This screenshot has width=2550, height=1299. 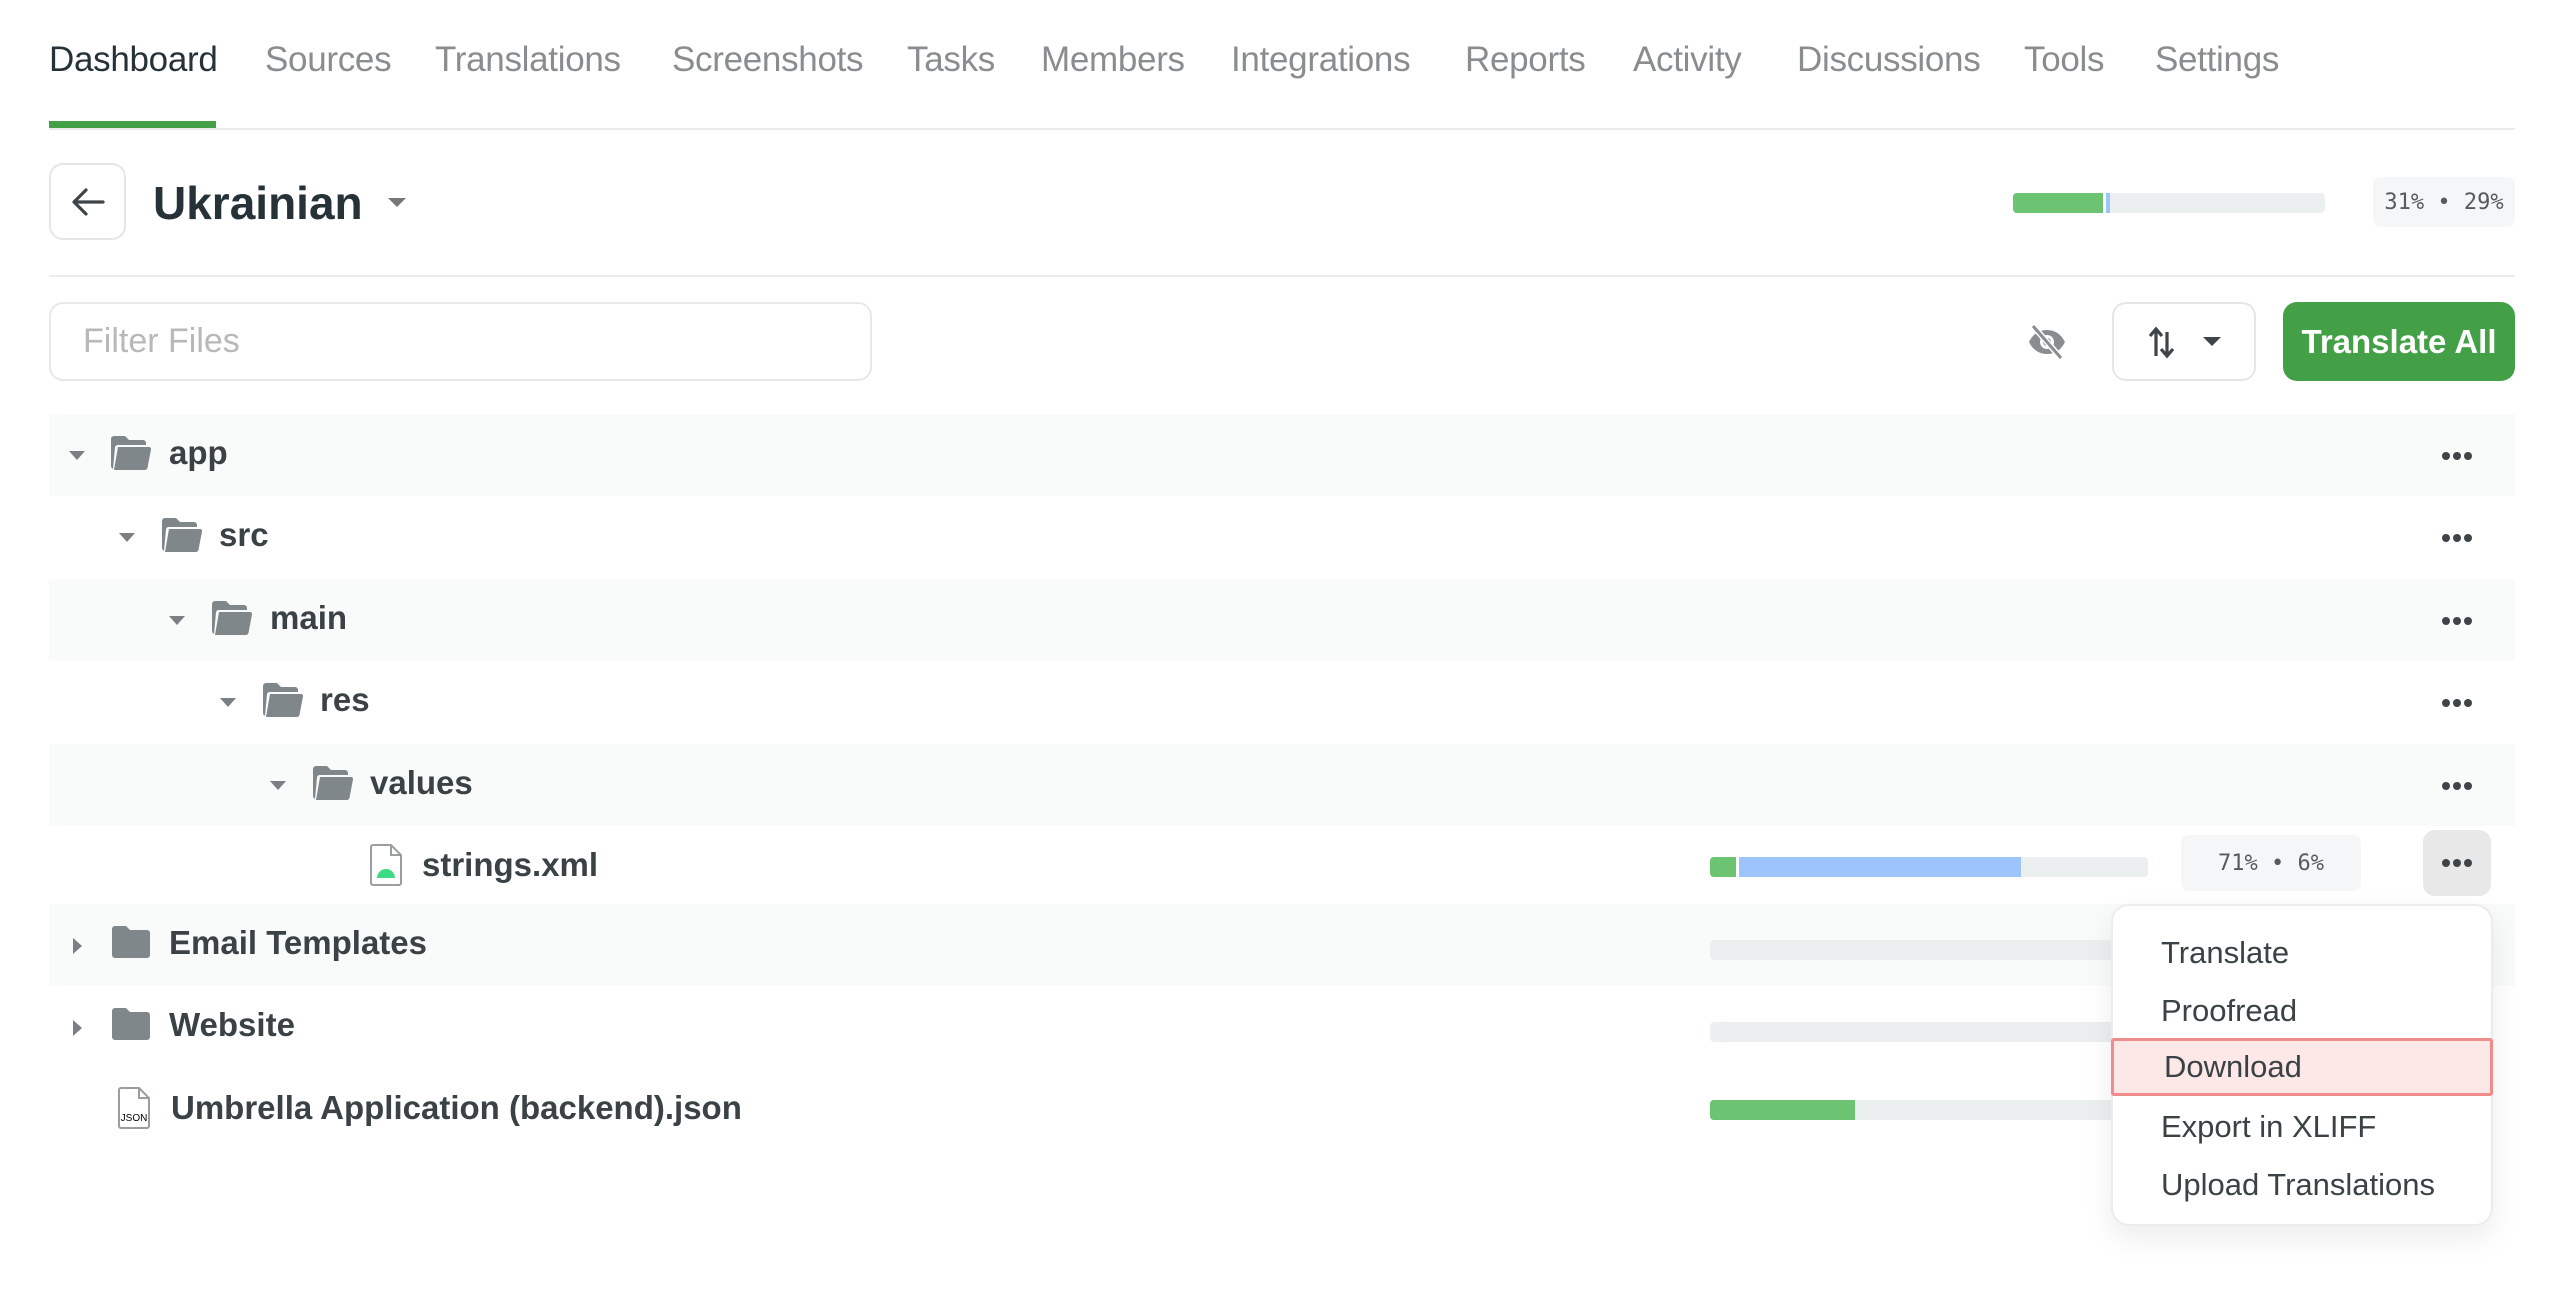 I want to click on tab-activity: Activity, so click(x=1687, y=60).